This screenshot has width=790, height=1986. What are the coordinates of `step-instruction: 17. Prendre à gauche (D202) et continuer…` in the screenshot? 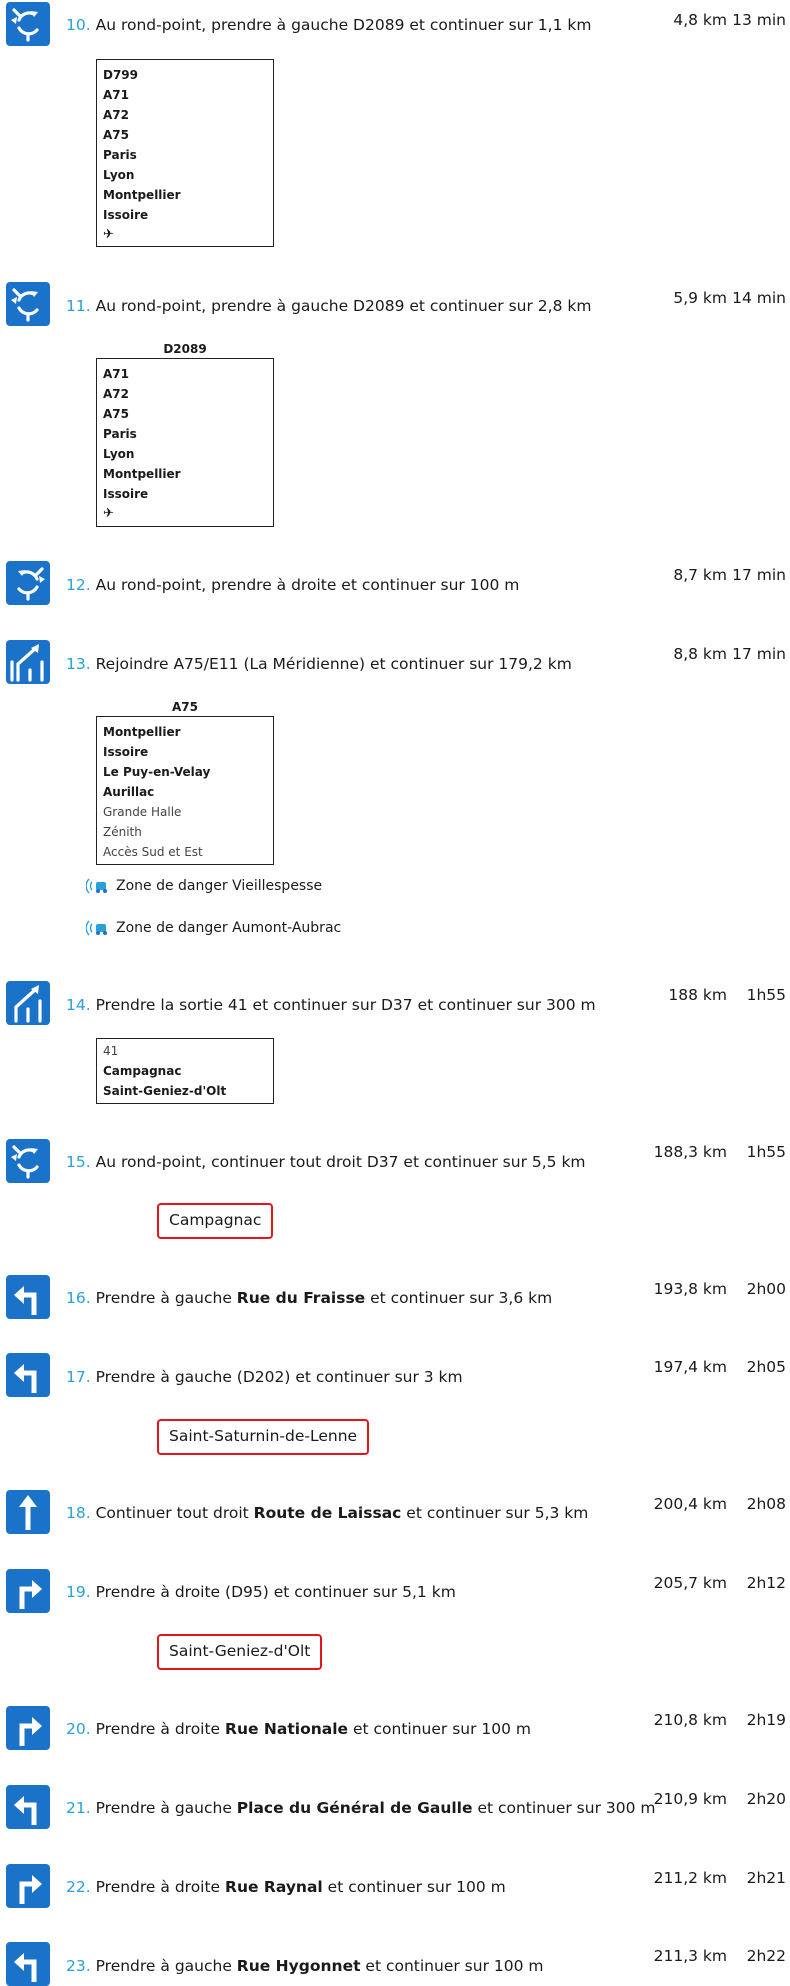 It's located at (264, 1377).